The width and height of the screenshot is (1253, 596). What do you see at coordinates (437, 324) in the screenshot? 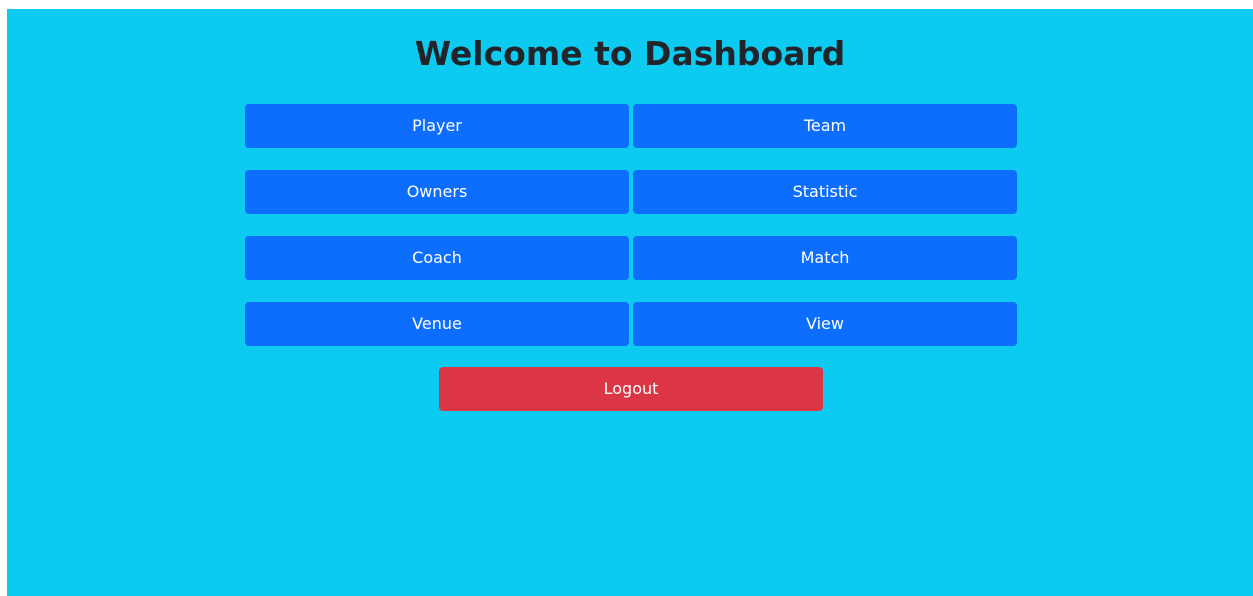
I see `venue-button: Venue` at bounding box center [437, 324].